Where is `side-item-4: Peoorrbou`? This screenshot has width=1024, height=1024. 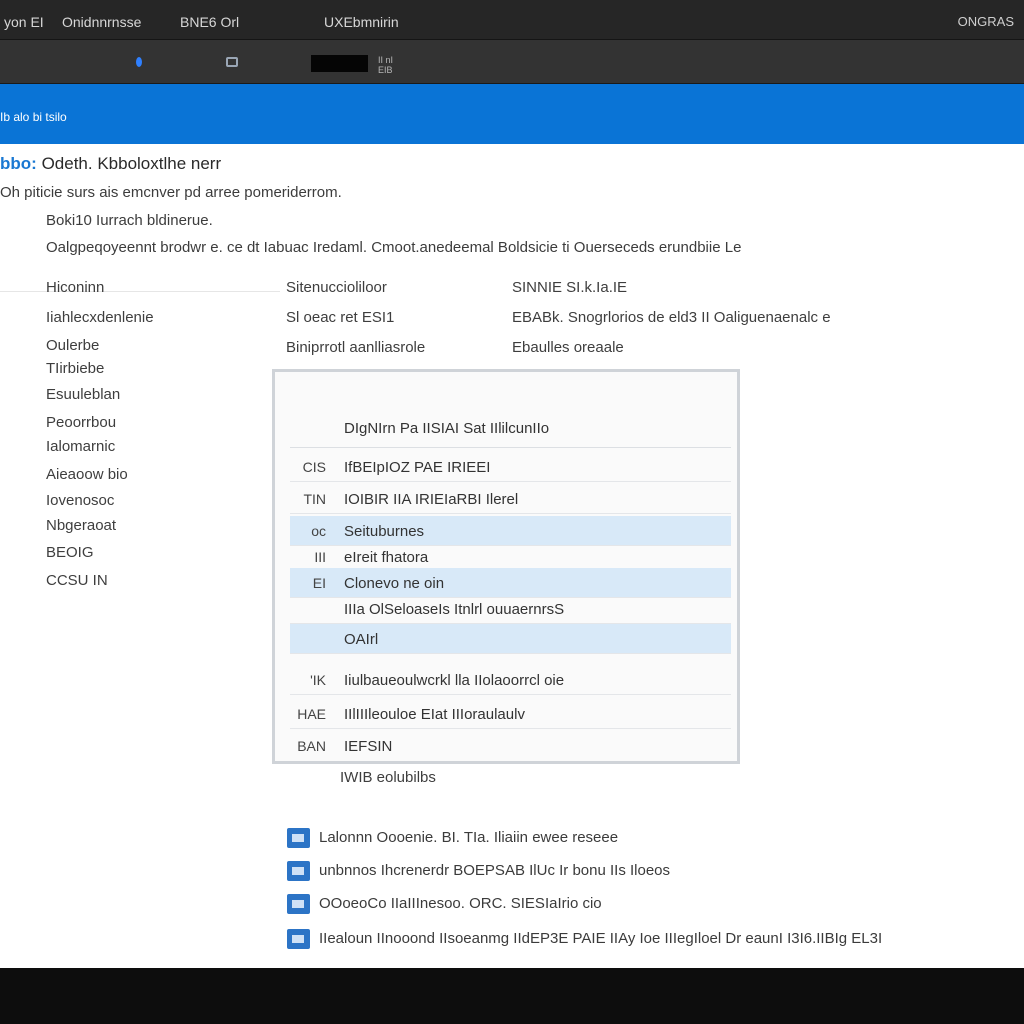 side-item-4: Peoorrbou is located at coordinates (81, 422).